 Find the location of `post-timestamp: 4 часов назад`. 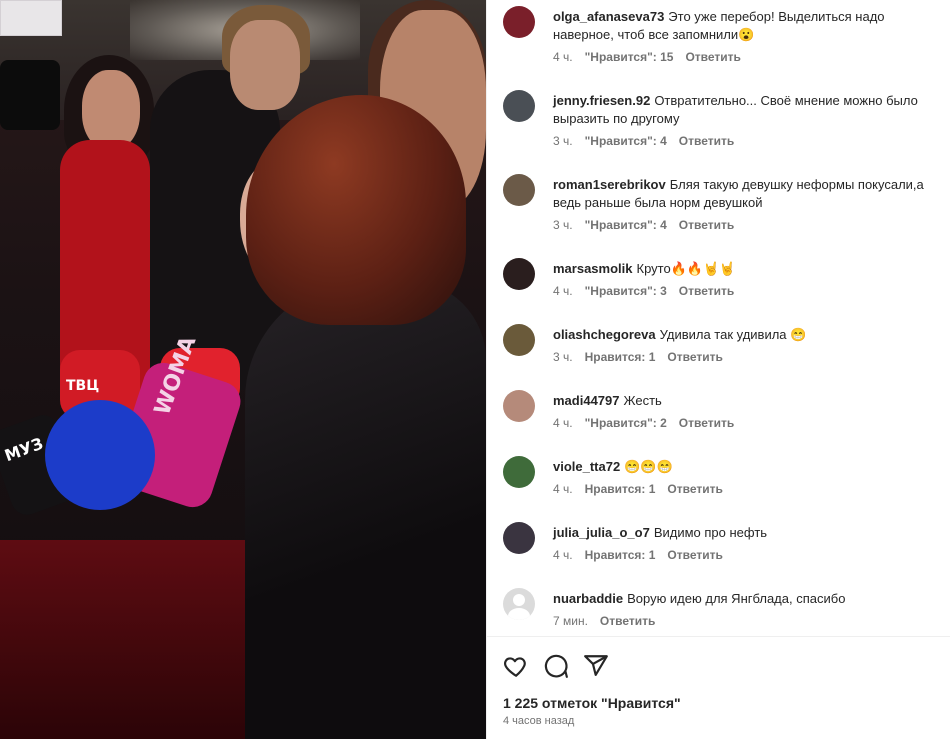

post-timestamp: 4 часов назад is located at coordinates (539, 721).